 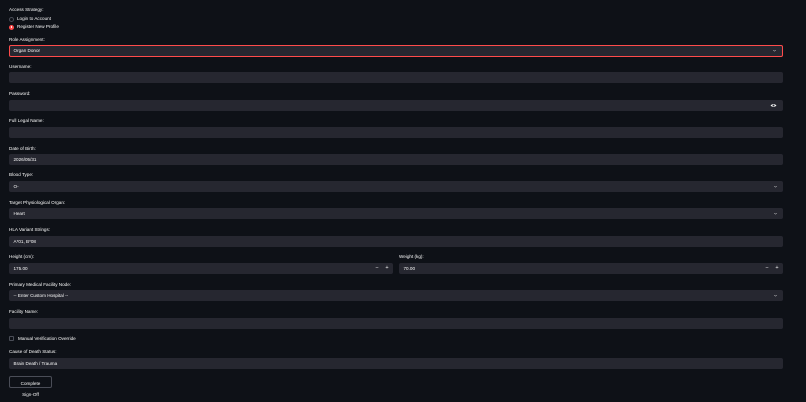 What do you see at coordinates (20, 93) in the screenshot?
I see `password-label: Password:` at bounding box center [20, 93].